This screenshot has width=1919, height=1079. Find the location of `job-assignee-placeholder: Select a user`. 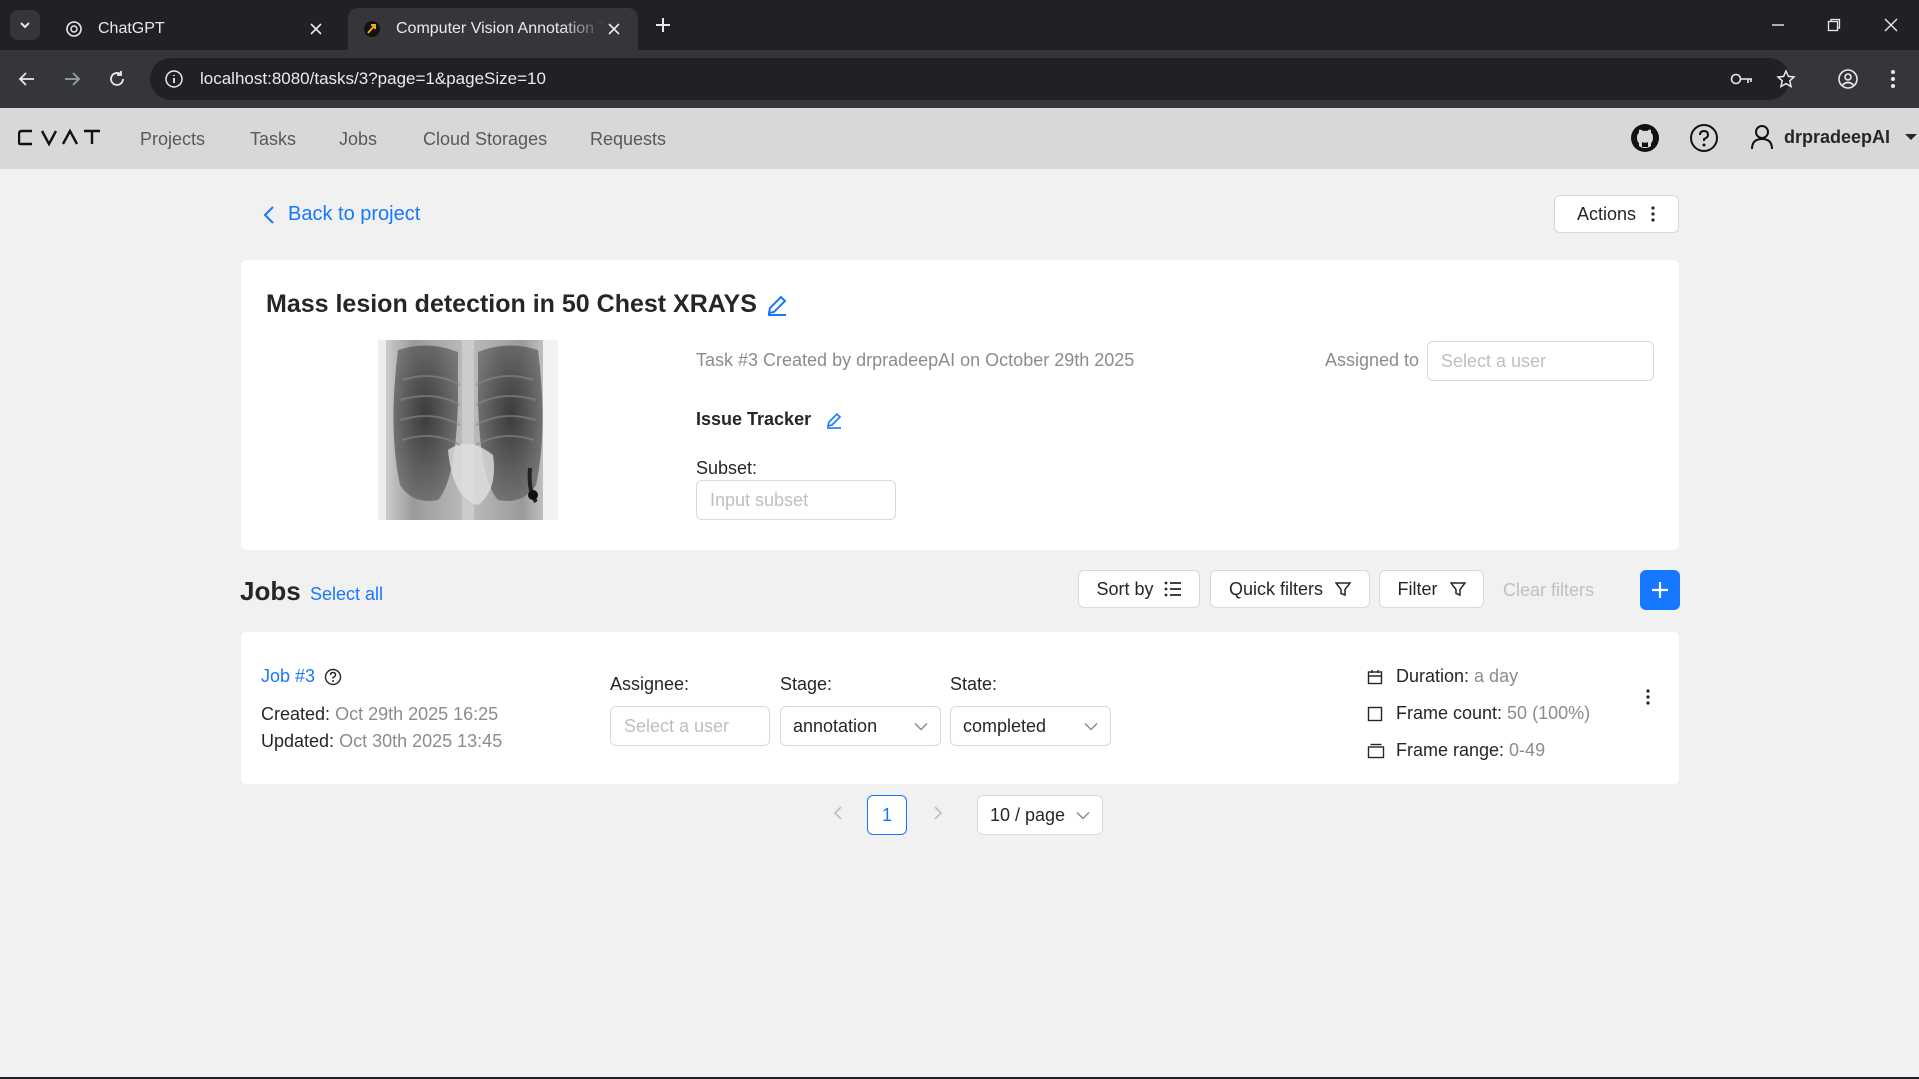

job-assignee-placeholder: Select a user is located at coordinates (677, 725).